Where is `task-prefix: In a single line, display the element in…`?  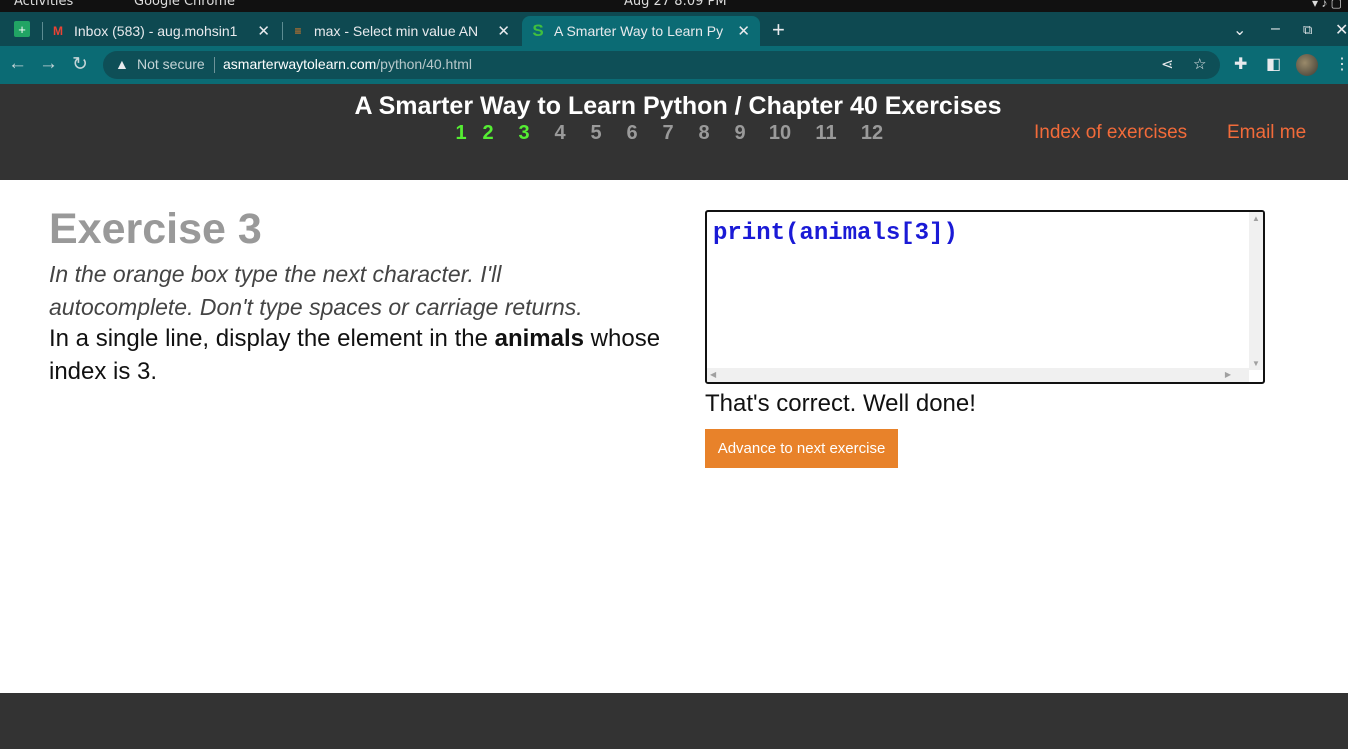 task-prefix: In a single line, display the element in… is located at coordinates (272, 338).